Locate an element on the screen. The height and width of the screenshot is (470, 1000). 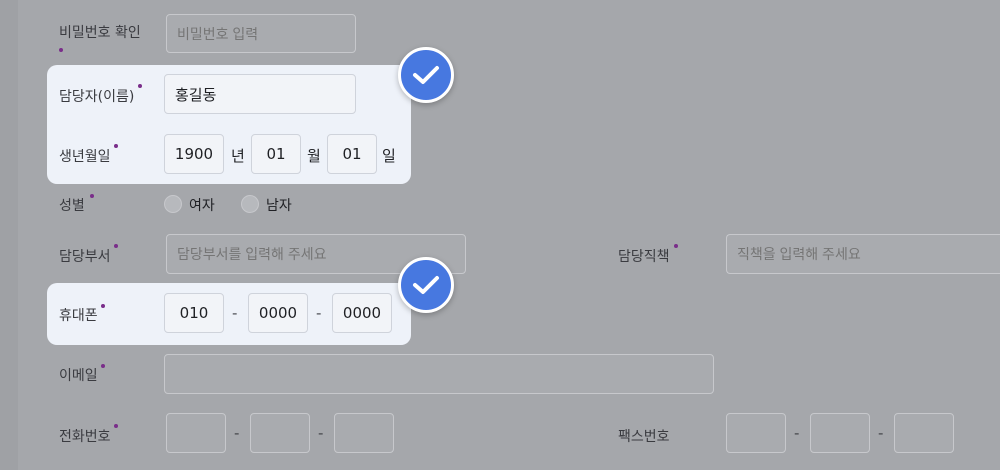
phone-part2-input is located at coordinates (280, 433).